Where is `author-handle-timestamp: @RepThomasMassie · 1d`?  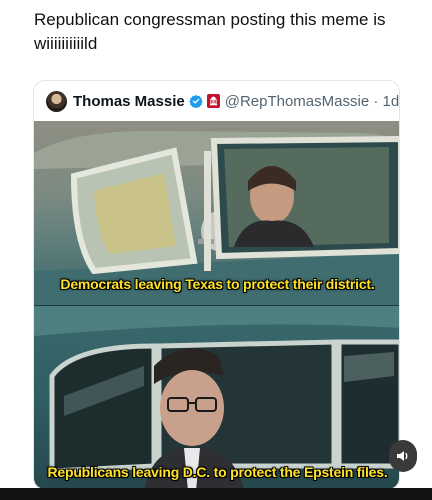
author-handle-timestamp: @RepThomasMassie · 1d is located at coordinates (312, 101).